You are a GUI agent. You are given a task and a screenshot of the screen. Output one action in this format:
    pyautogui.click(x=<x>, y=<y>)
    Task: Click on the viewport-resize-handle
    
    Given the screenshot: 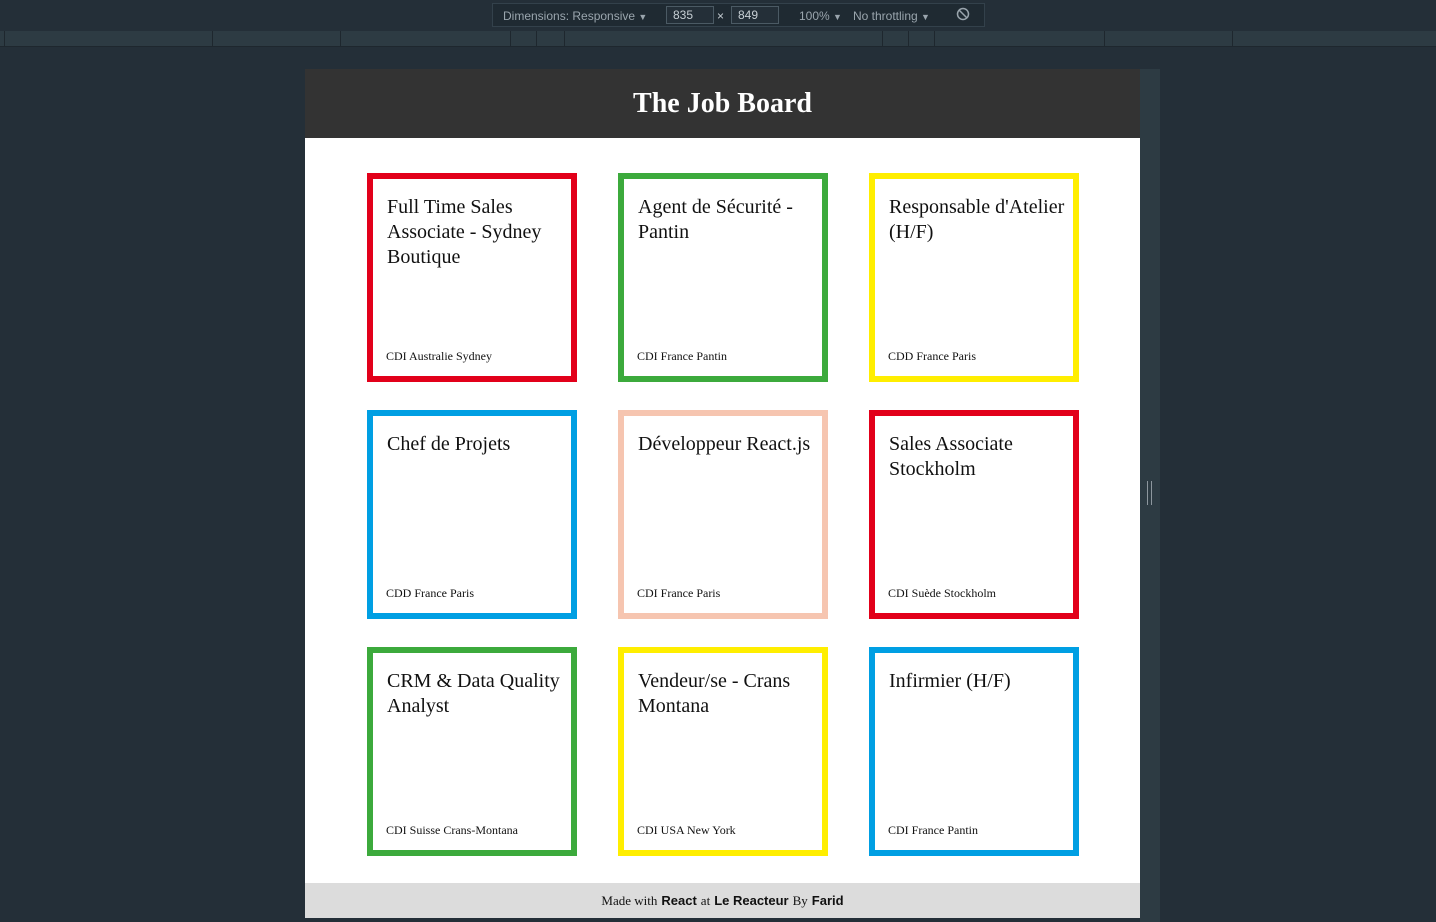 What is the action you would take?
    pyautogui.click(x=1150, y=495)
    